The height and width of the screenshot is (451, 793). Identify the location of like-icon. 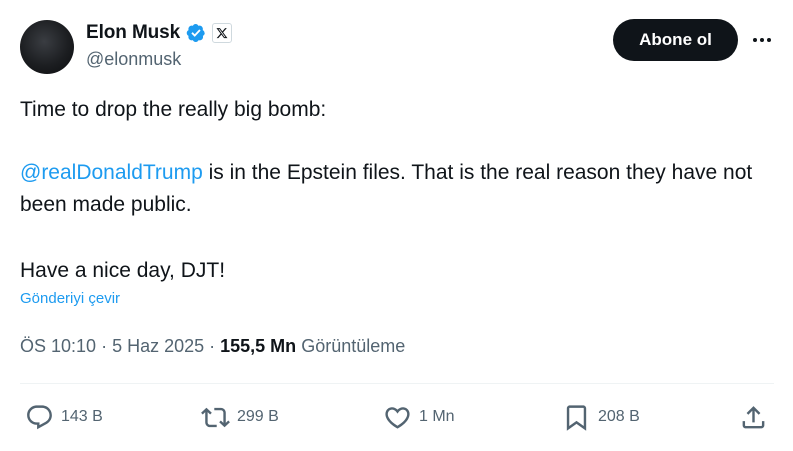
(397, 417).